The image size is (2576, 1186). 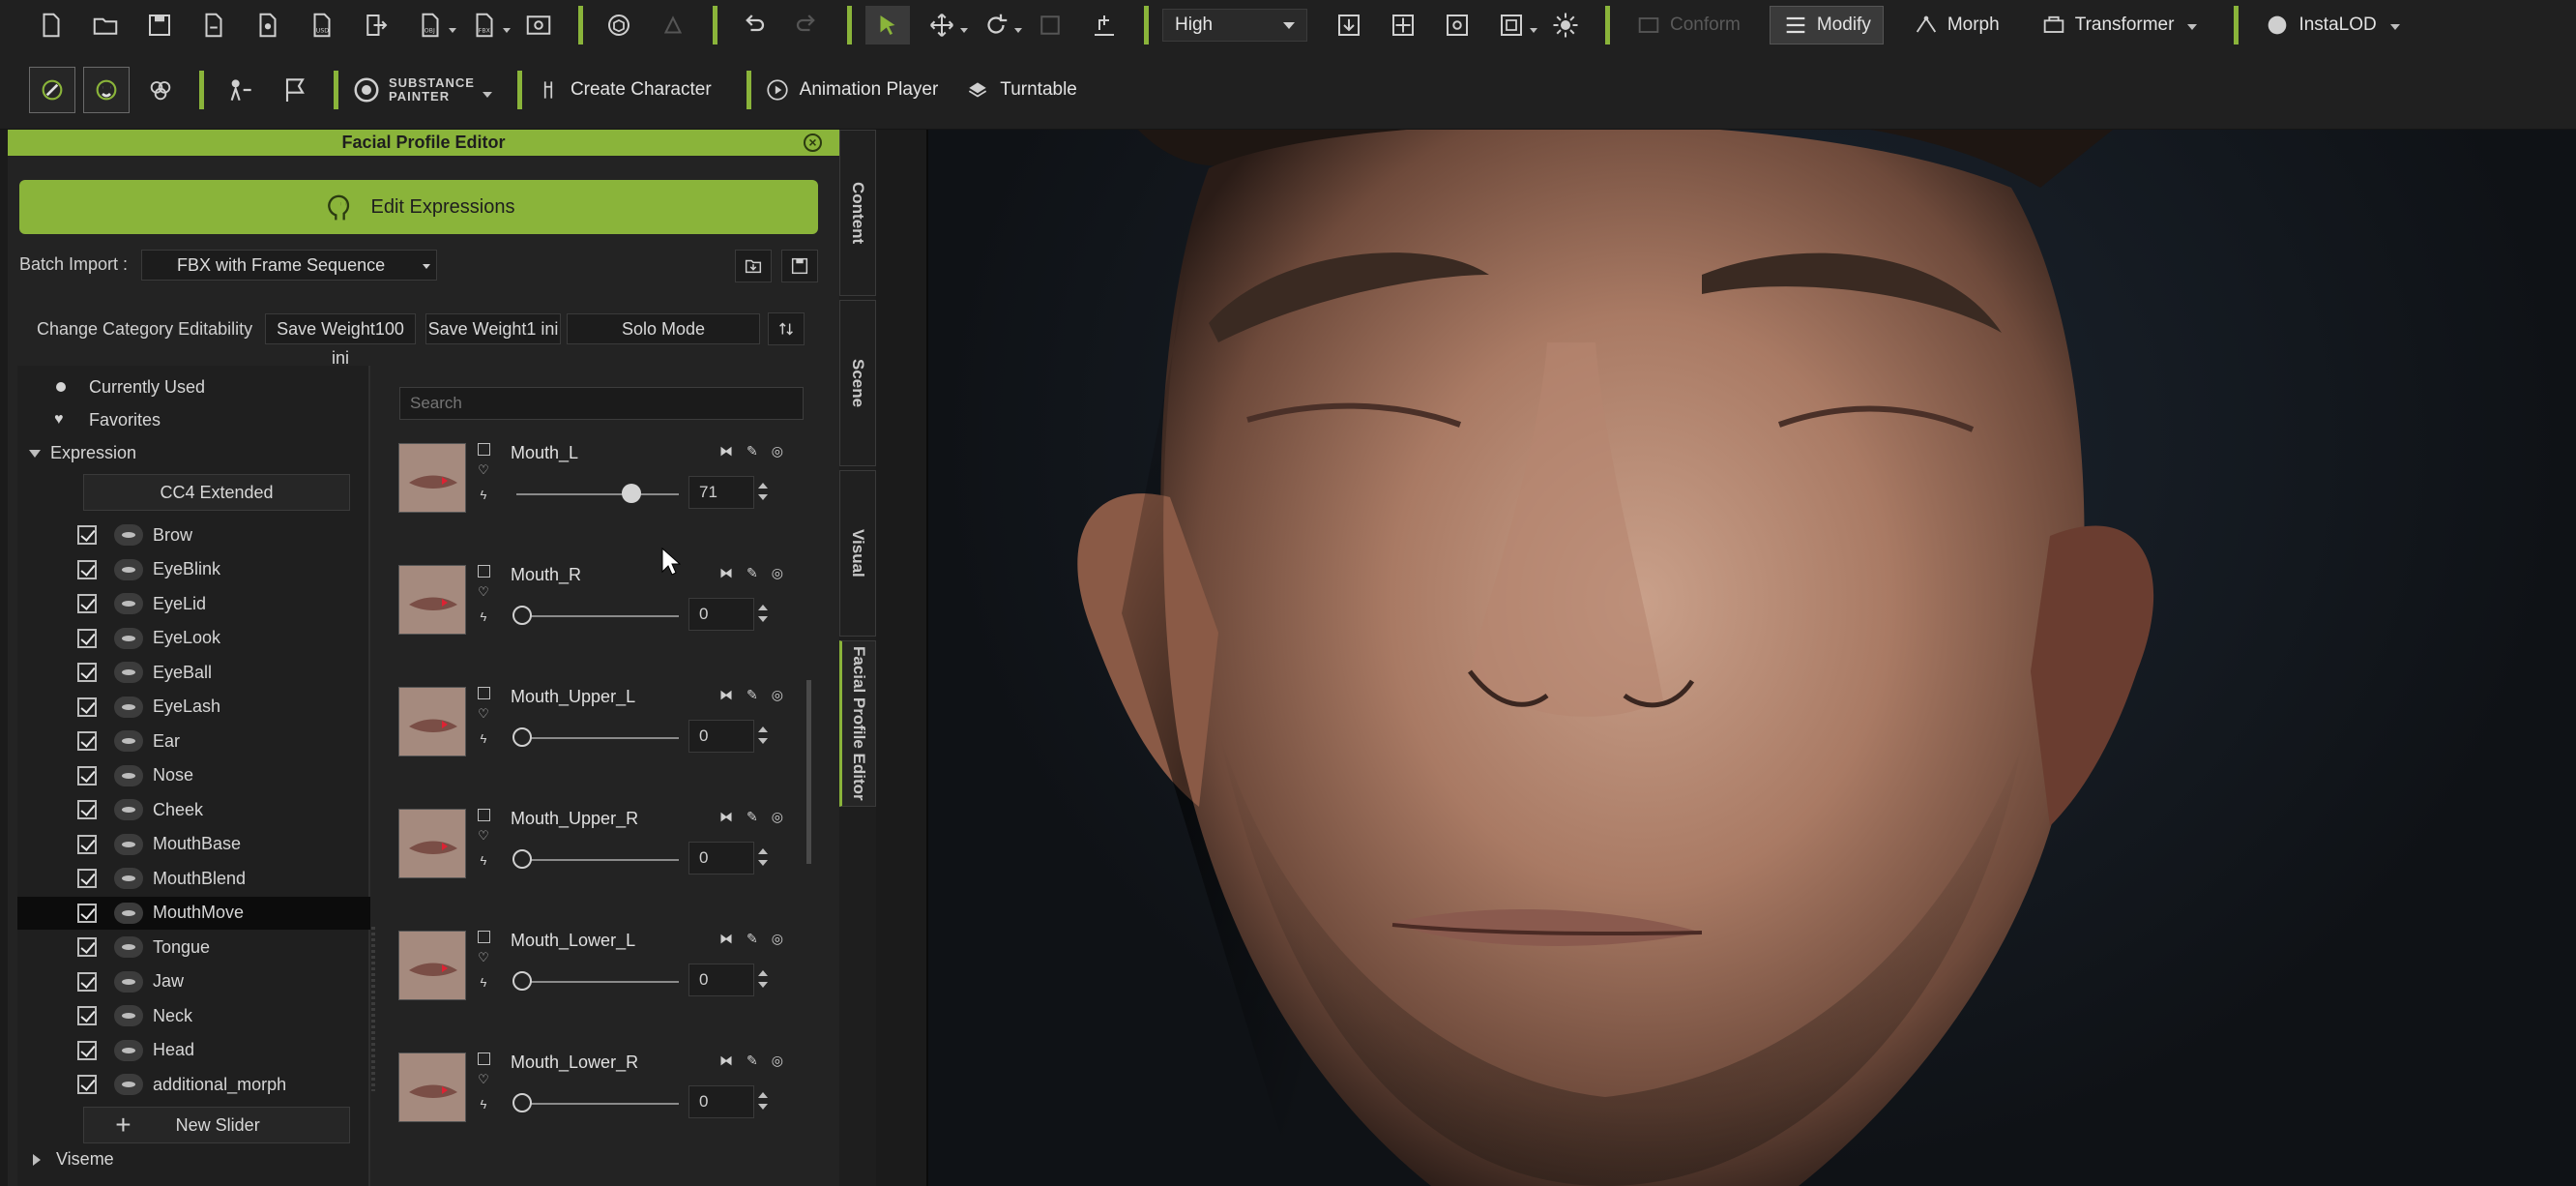 What do you see at coordinates (105, 25) in the screenshot?
I see `open-folder-icon` at bounding box center [105, 25].